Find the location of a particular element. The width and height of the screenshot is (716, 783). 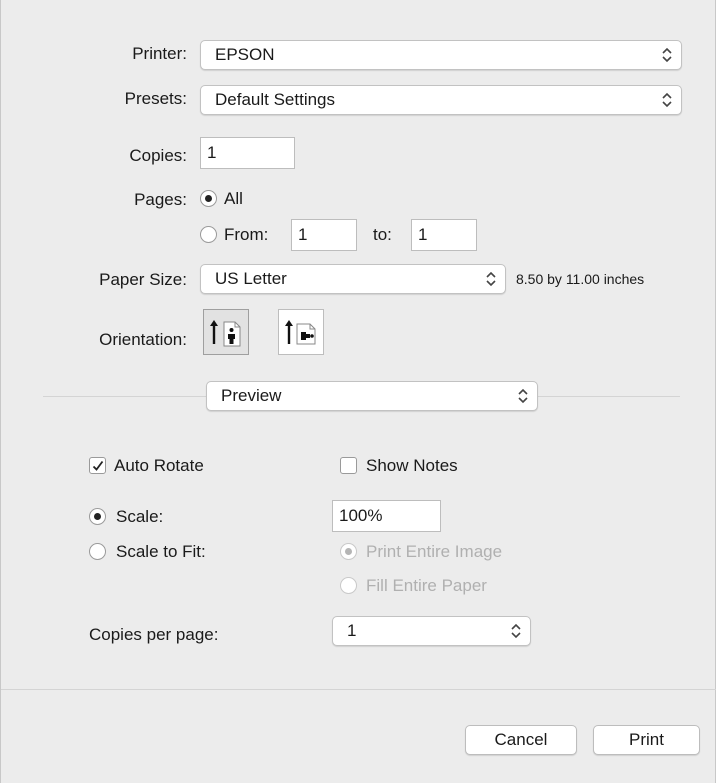

fill-entire-paper-label: Fill Entire Paper is located at coordinates (426, 585).